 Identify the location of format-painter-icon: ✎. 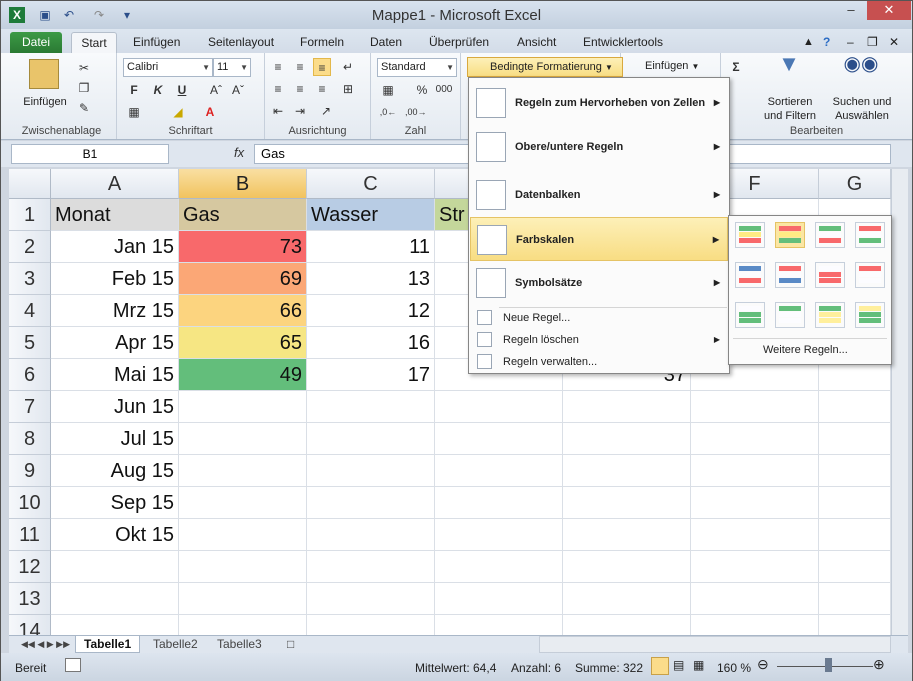
(84, 108).